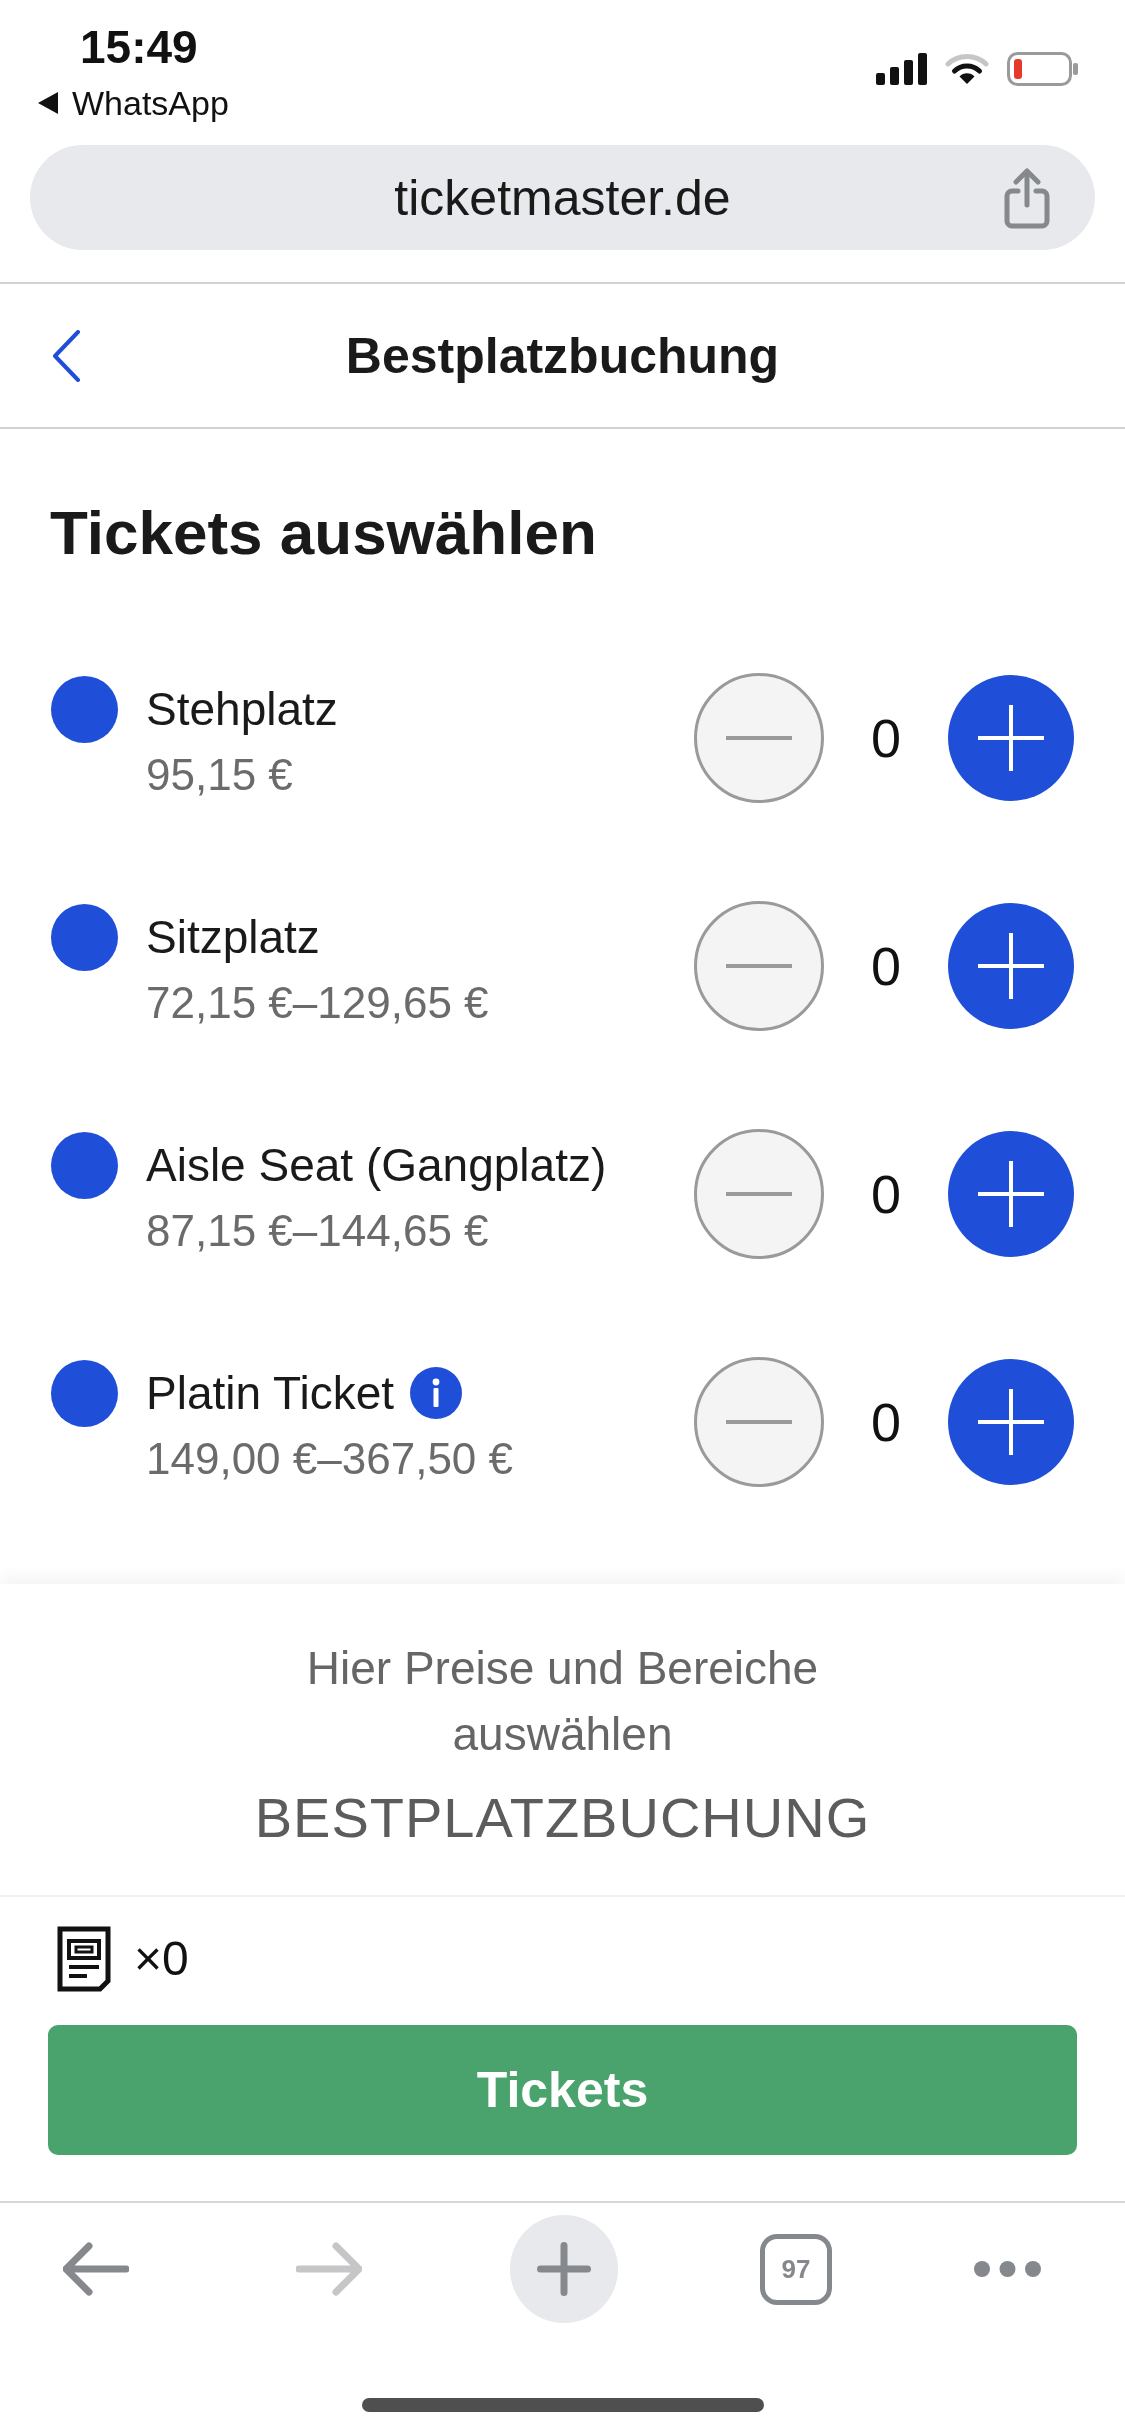 Image resolution: width=1125 pixels, height=2436 pixels. I want to click on url-text: ticketmaster.de, so click(562, 197).